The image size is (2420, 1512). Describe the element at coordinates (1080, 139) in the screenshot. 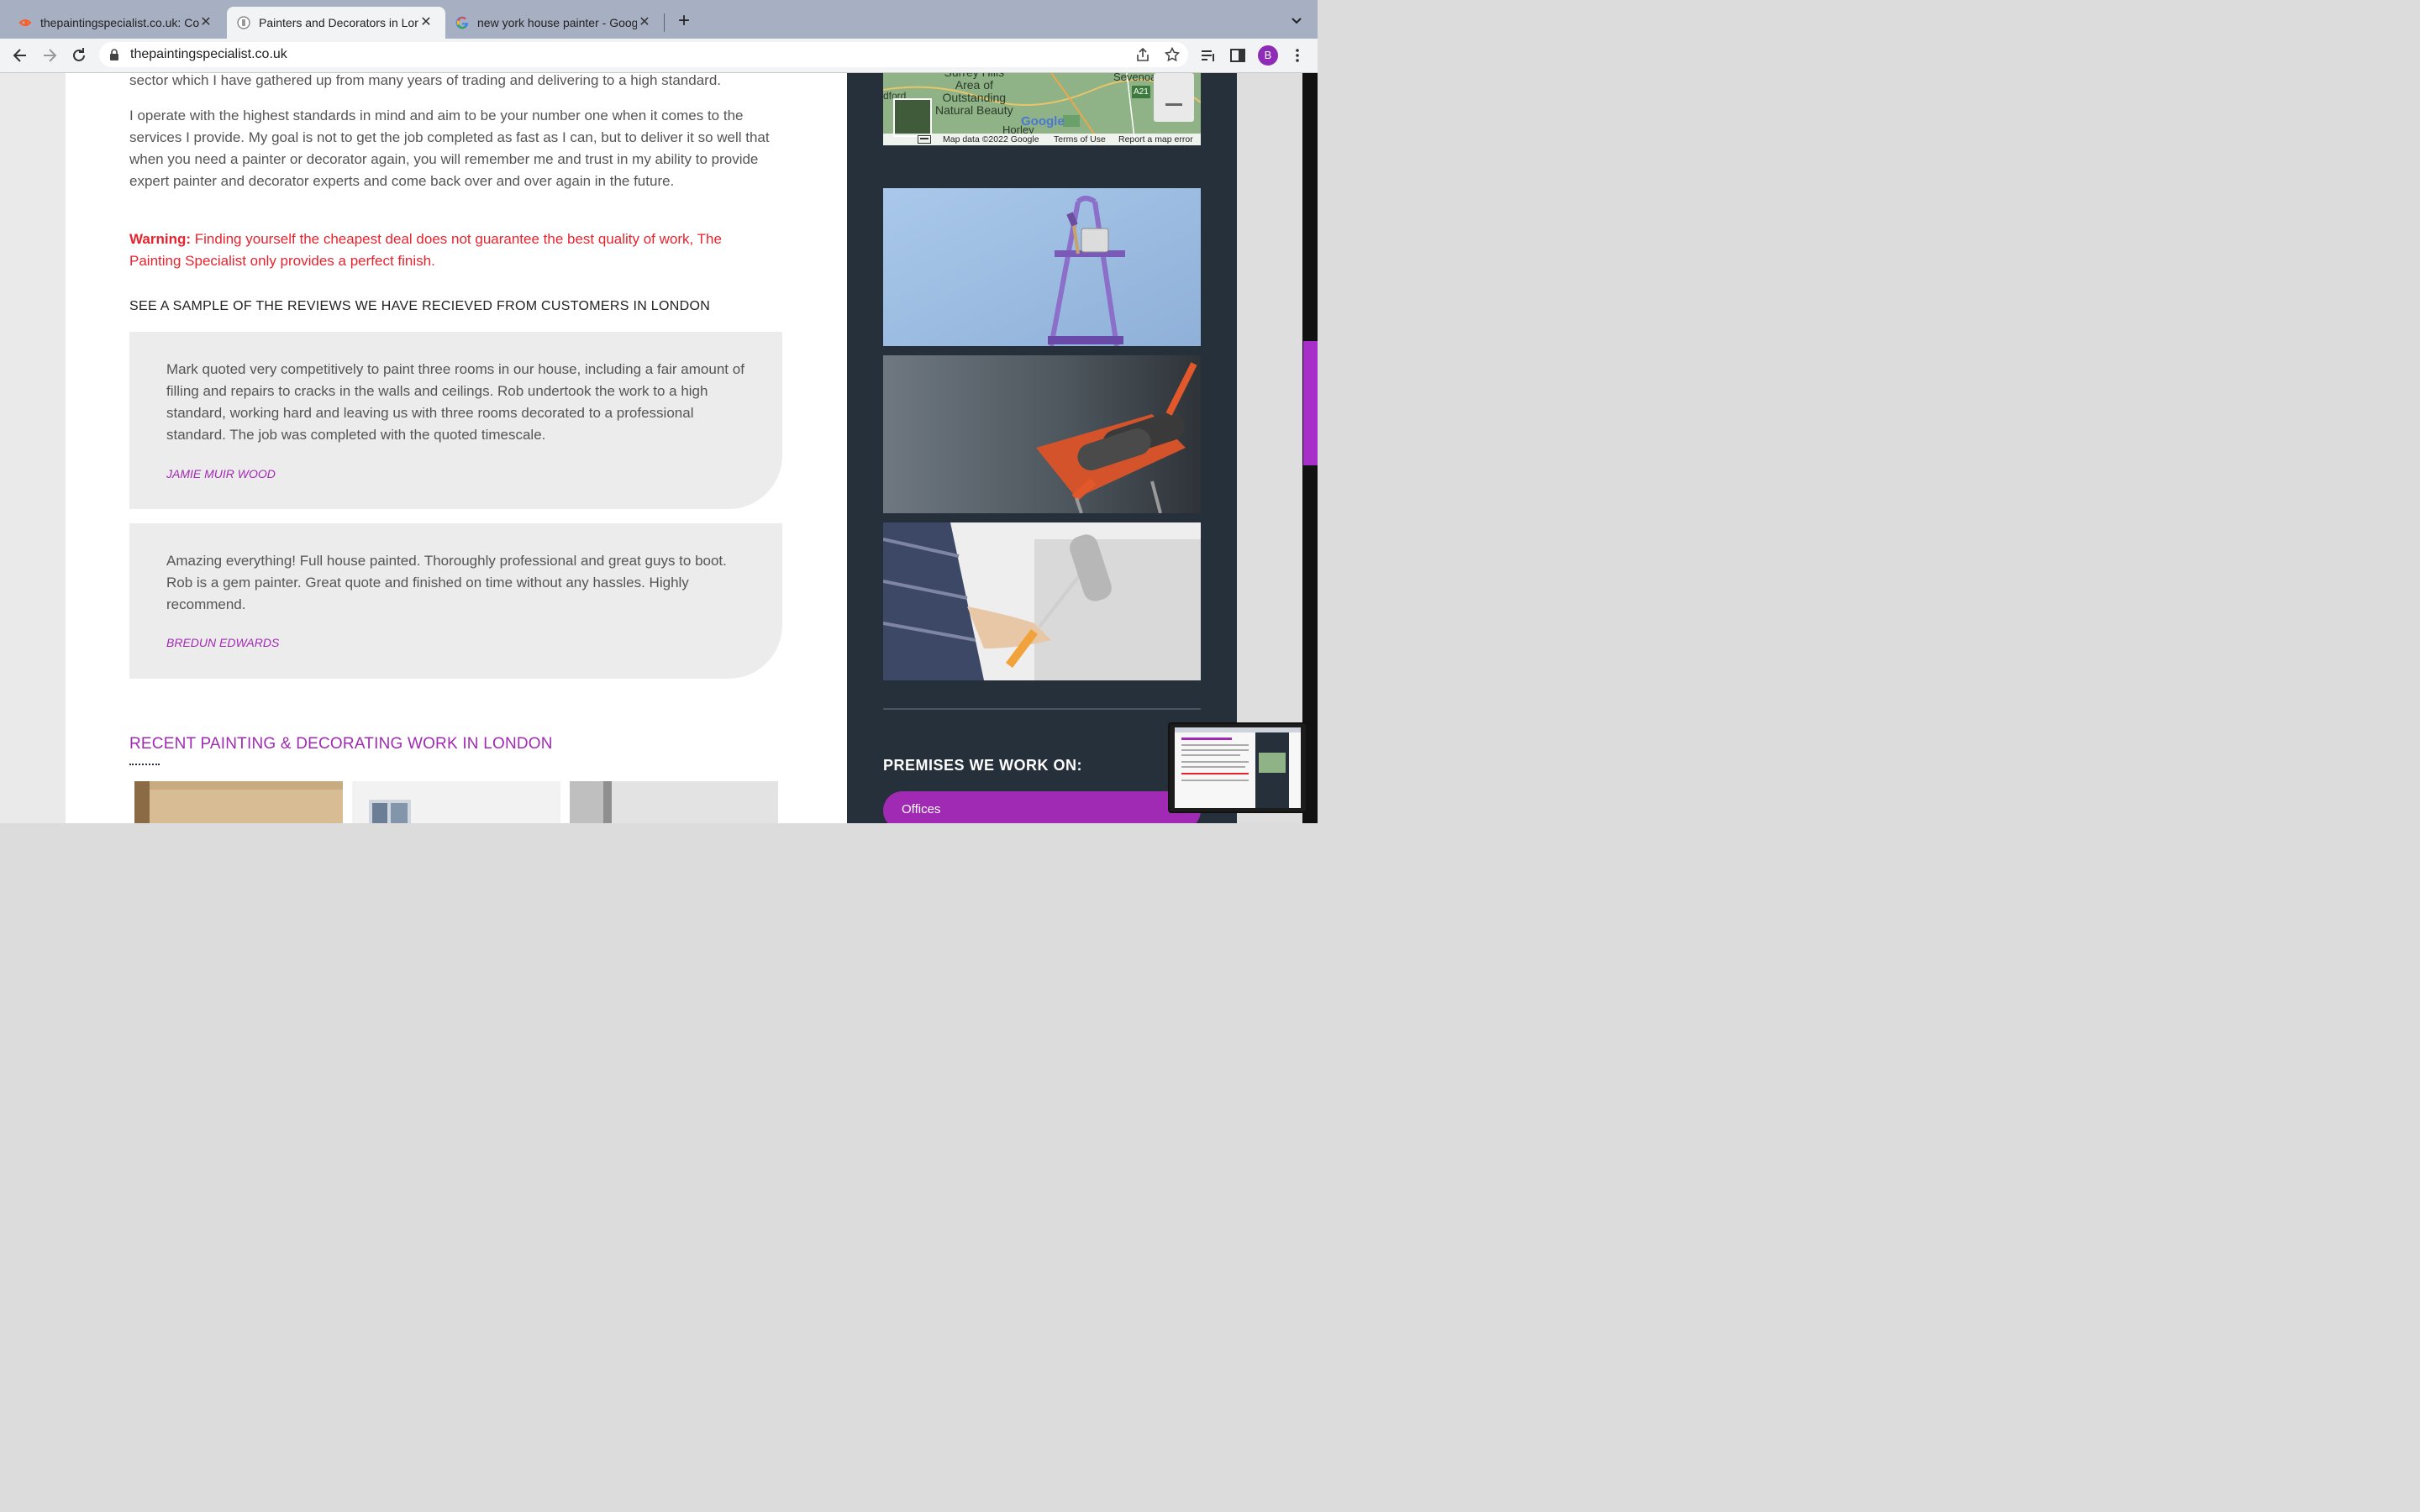

I see `terms-link: Terms of Use` at that location.